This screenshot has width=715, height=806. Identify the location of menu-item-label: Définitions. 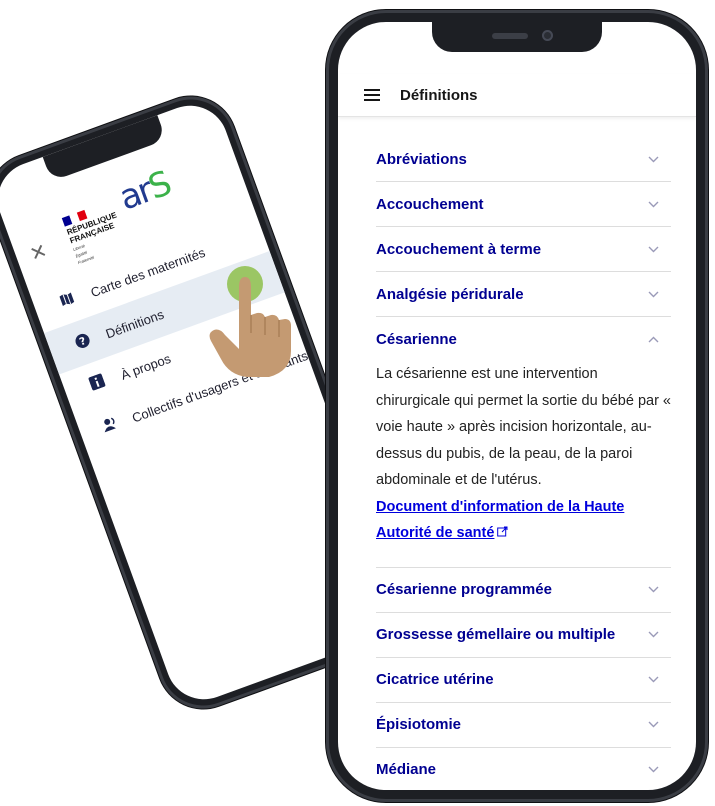
(134, 324).